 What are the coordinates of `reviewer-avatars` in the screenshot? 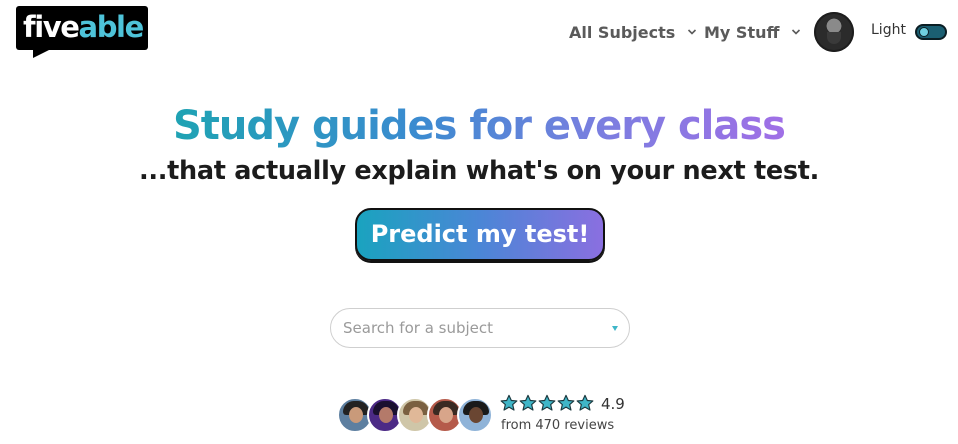 It's located at (417, 417).